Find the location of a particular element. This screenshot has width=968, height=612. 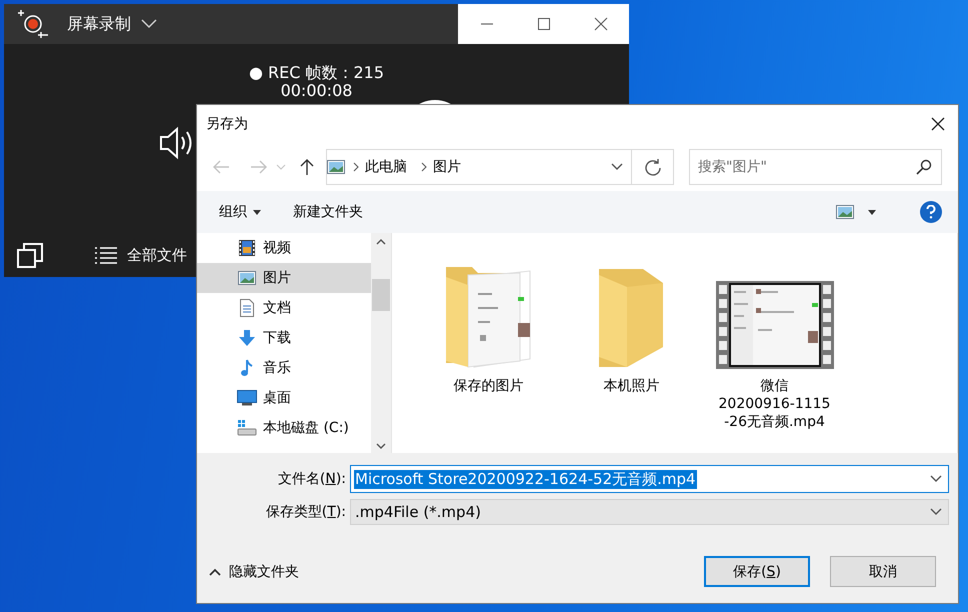

breadcrumb-item: 图片 is located at coordinates (447, 167).